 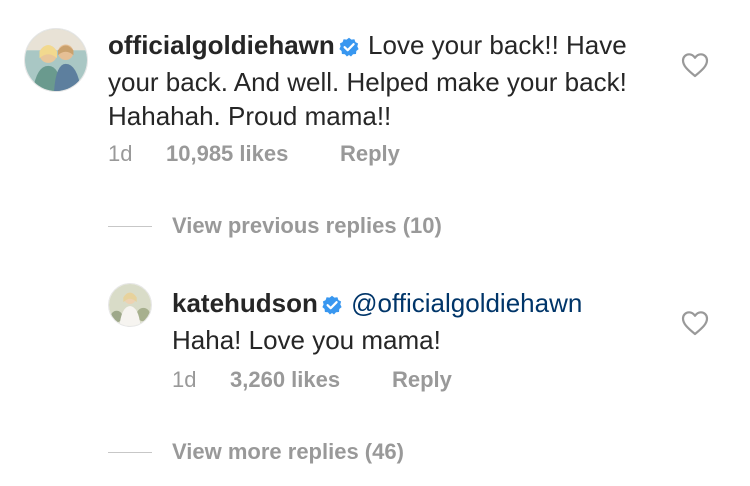 What do you see at coordinates (227, 154) in the screenshot?
I see `likes-count-button: 10,985 likes` at bounding box center [227, 154].